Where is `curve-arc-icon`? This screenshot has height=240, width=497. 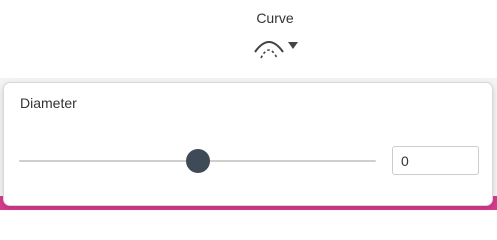
curve-arc-icon is located at coordinates (269, 50).